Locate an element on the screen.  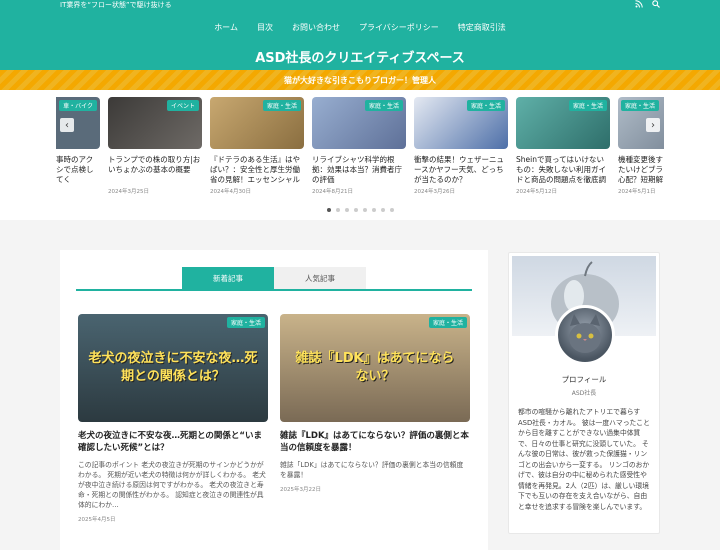
nav-privacy: プライバシーポリシー is located at coordinates (399, 27).